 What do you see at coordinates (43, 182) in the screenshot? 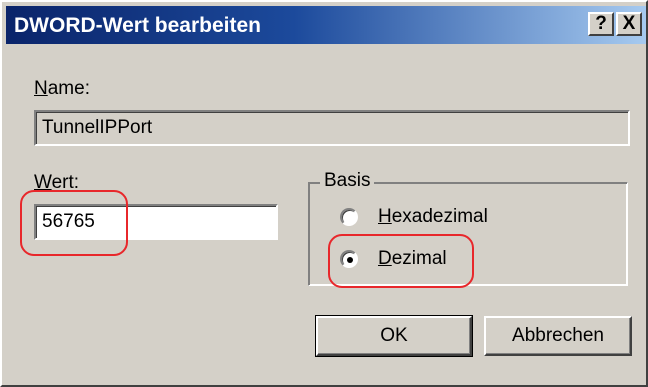
I see `value-label-accelerator: W` at bounding box center [43, 182].